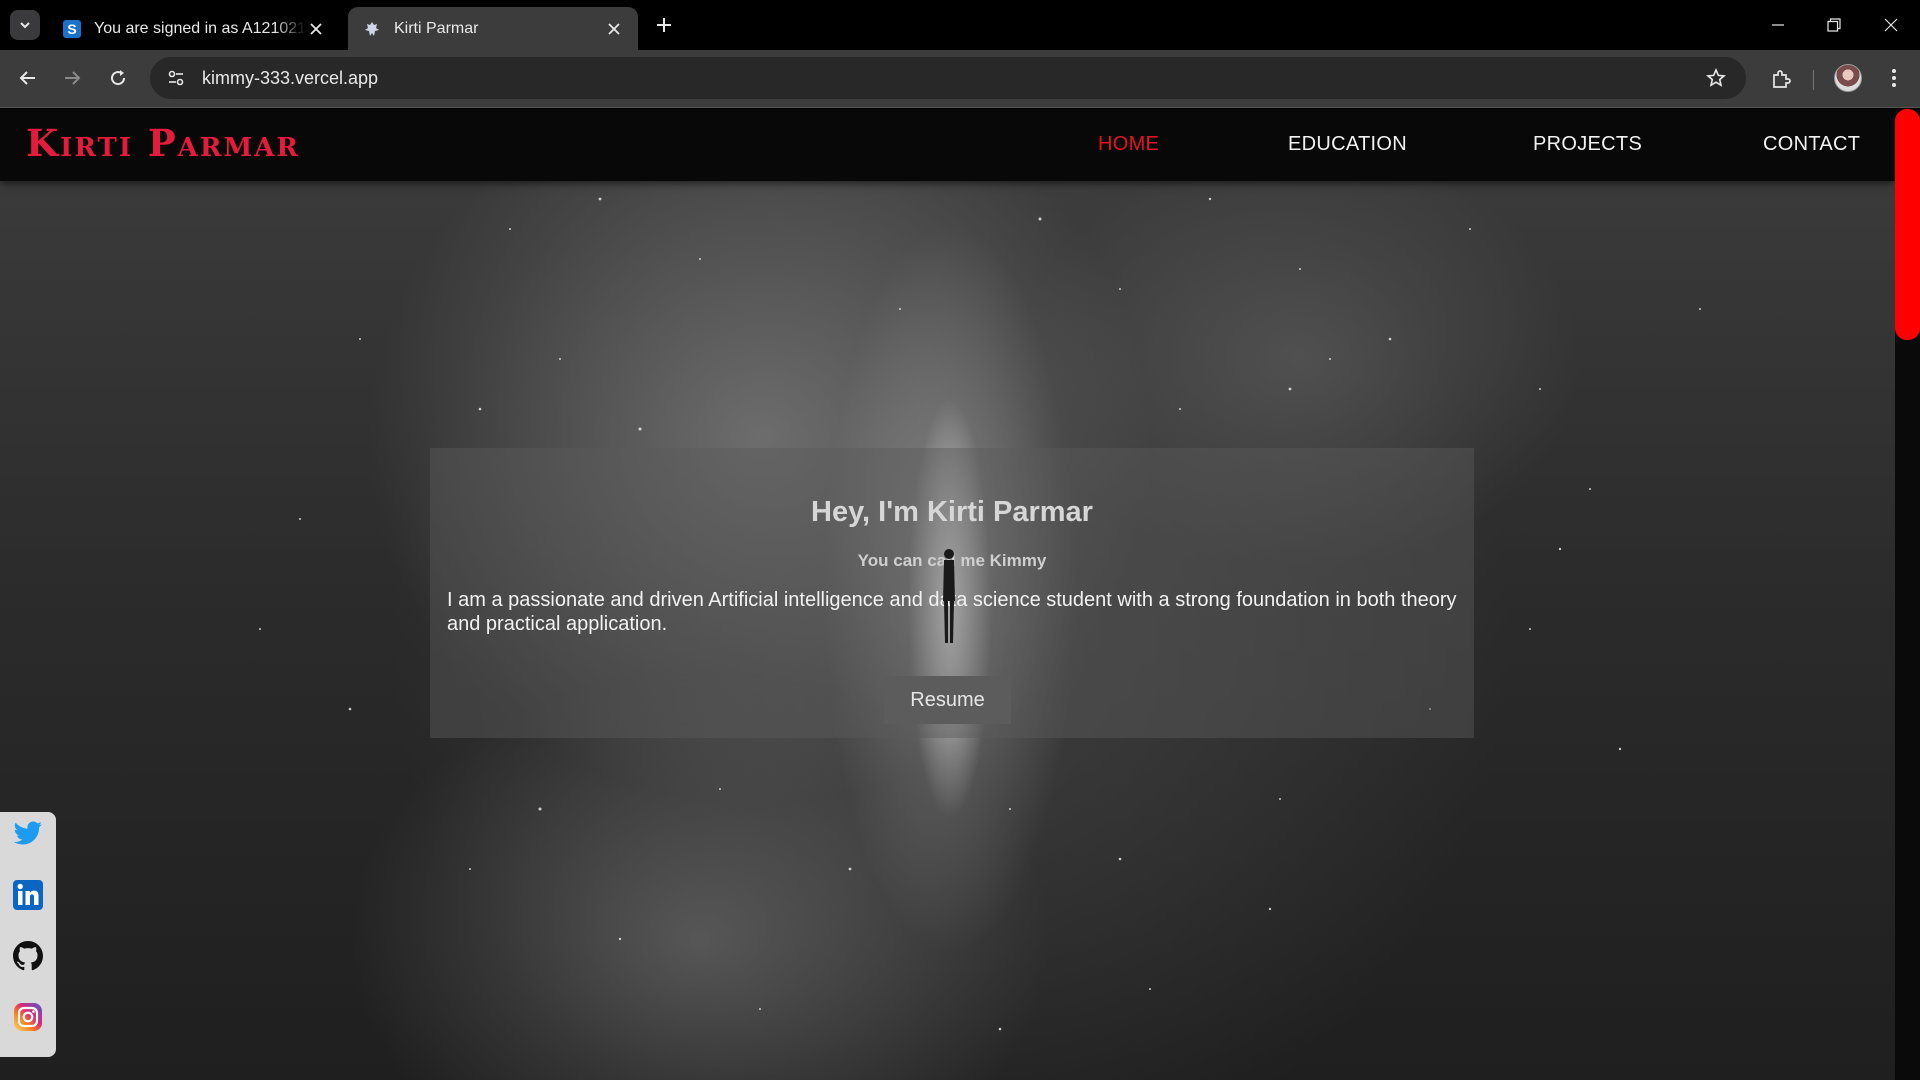 This screenshot has width=1920, height=1080. What do you see at coordinates (952, 512) in the screenshot?
I see `hero-heading: Hey, I'm Kirti Parmar` at bounding box center [952, 512].